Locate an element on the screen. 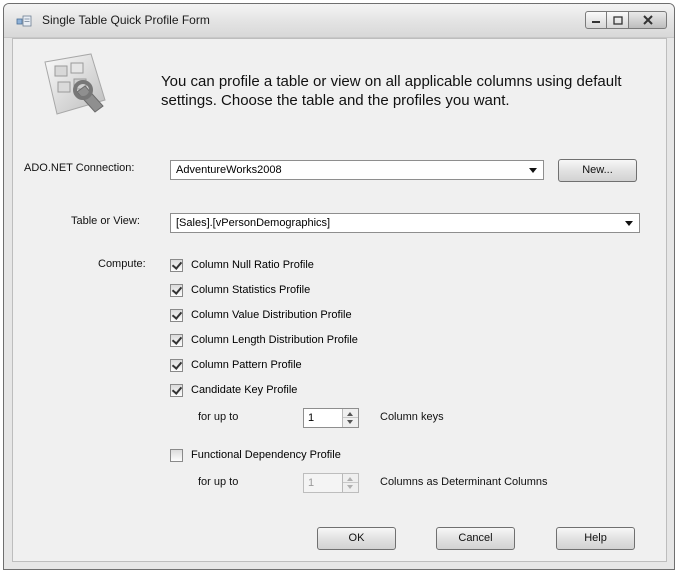  profile-label: Column Value Distribution Profile is located at coordinates (271, 315).